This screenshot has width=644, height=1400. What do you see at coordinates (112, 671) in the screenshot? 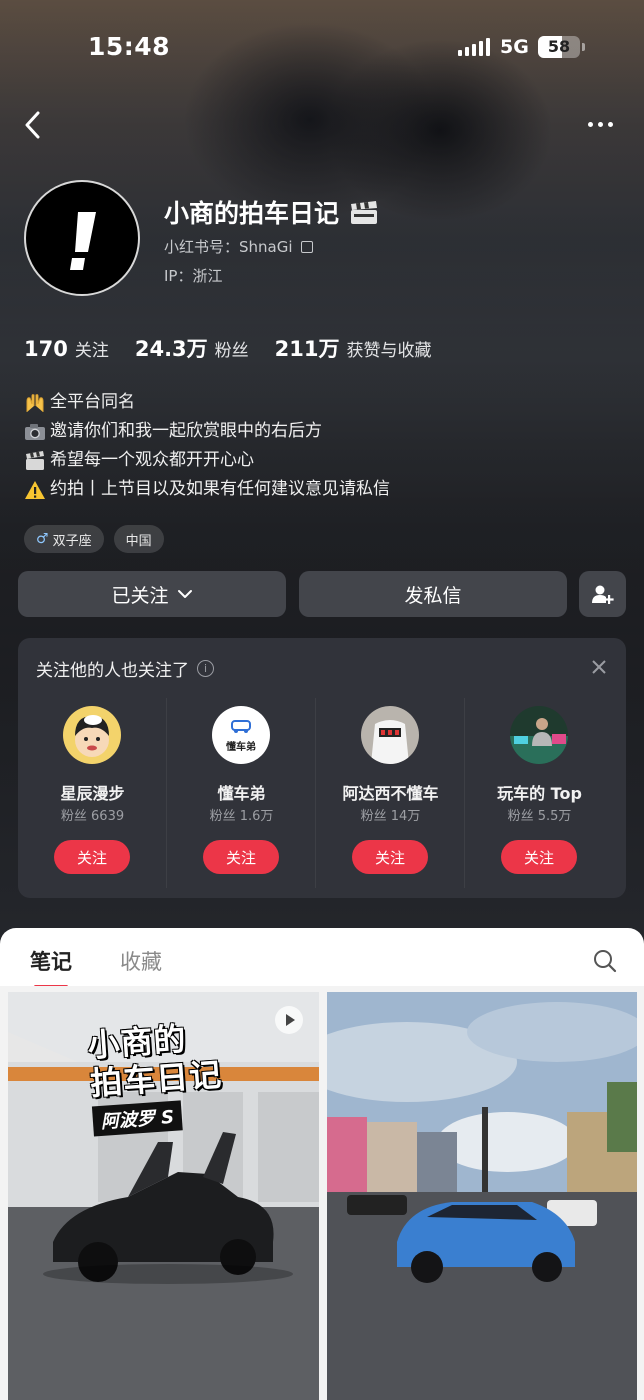
I see `recommend-title-text: 关注他的人也关注了` at bounding box center [112, 671].